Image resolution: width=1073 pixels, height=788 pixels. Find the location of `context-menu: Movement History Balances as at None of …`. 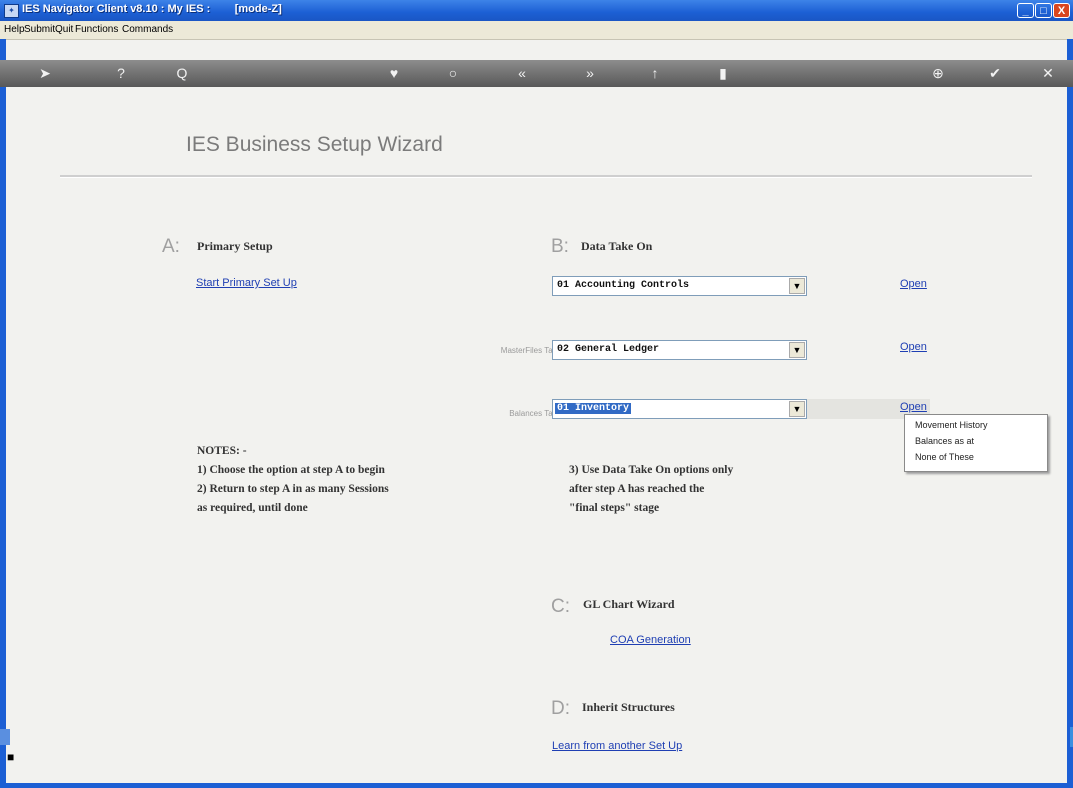

context-menu: Movement History Balances as at None of … is located at coordinates (976, 443).